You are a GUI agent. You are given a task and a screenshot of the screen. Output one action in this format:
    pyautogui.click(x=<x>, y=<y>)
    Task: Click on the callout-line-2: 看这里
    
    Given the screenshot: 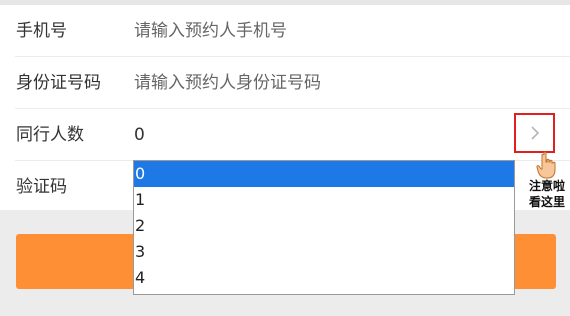 What is the action you would take?
    pyautogui.click(x=546, y=202)
    